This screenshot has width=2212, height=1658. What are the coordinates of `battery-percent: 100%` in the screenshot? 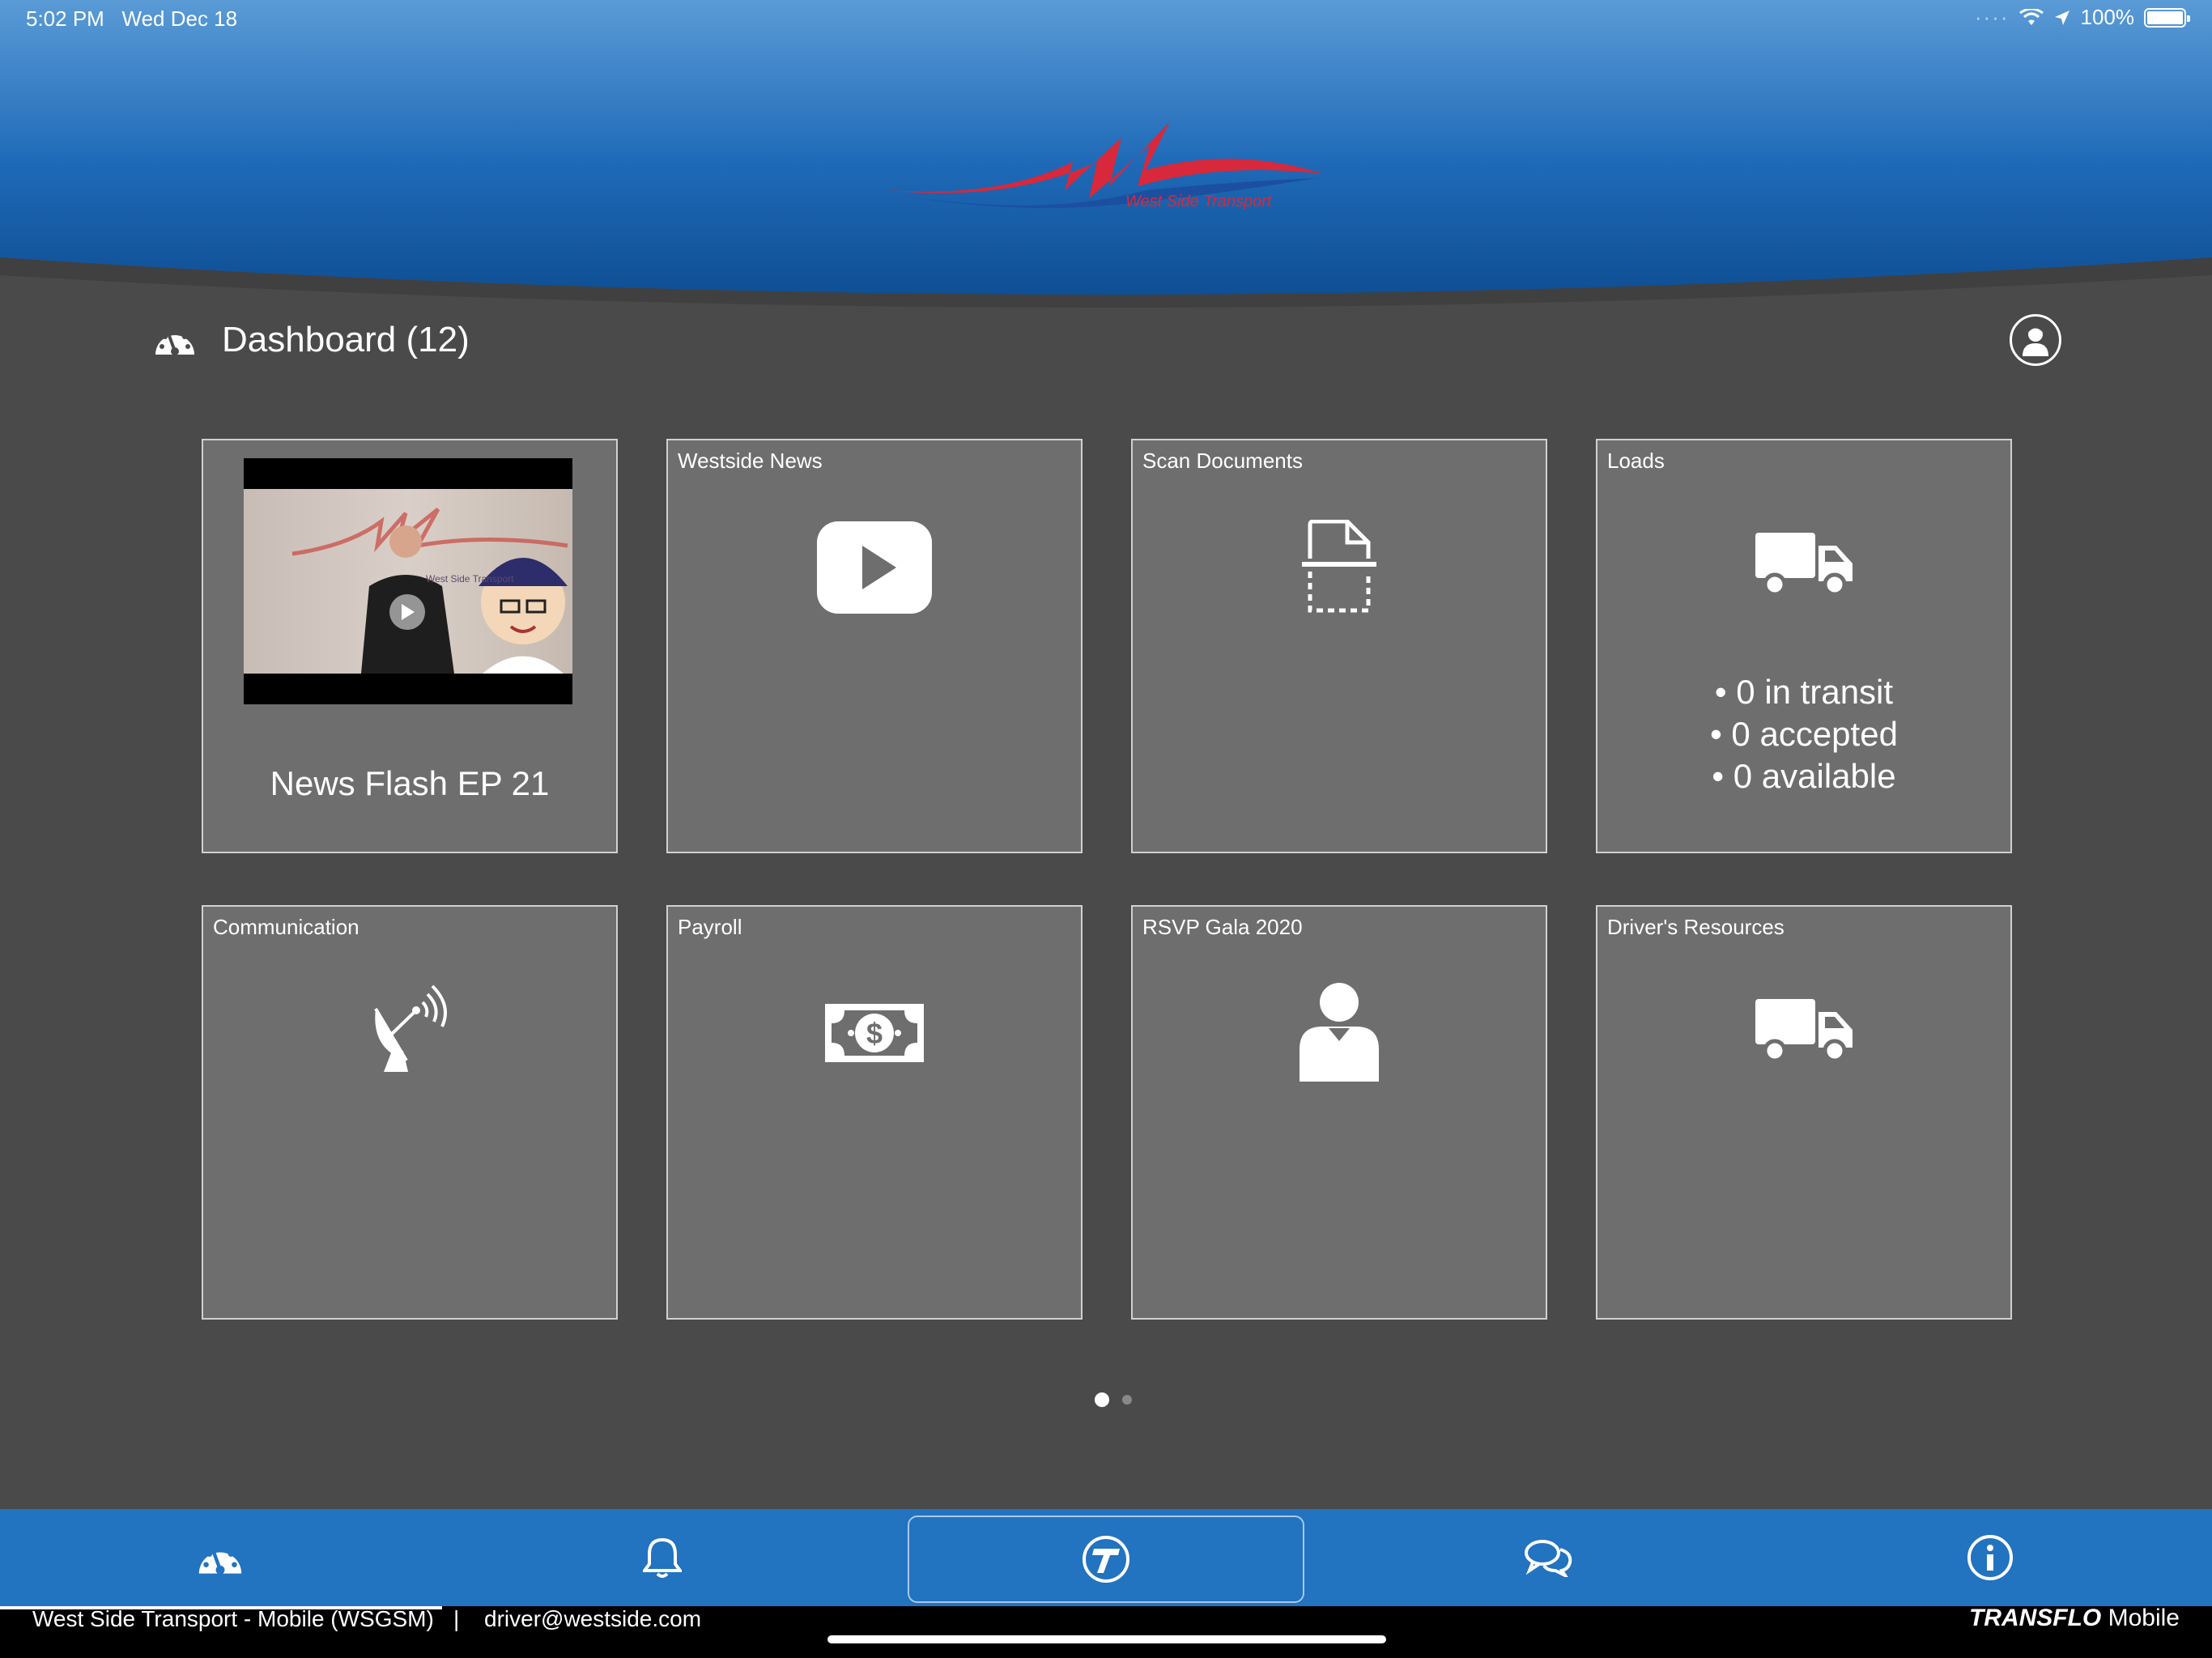 It's located at (2108, 17).